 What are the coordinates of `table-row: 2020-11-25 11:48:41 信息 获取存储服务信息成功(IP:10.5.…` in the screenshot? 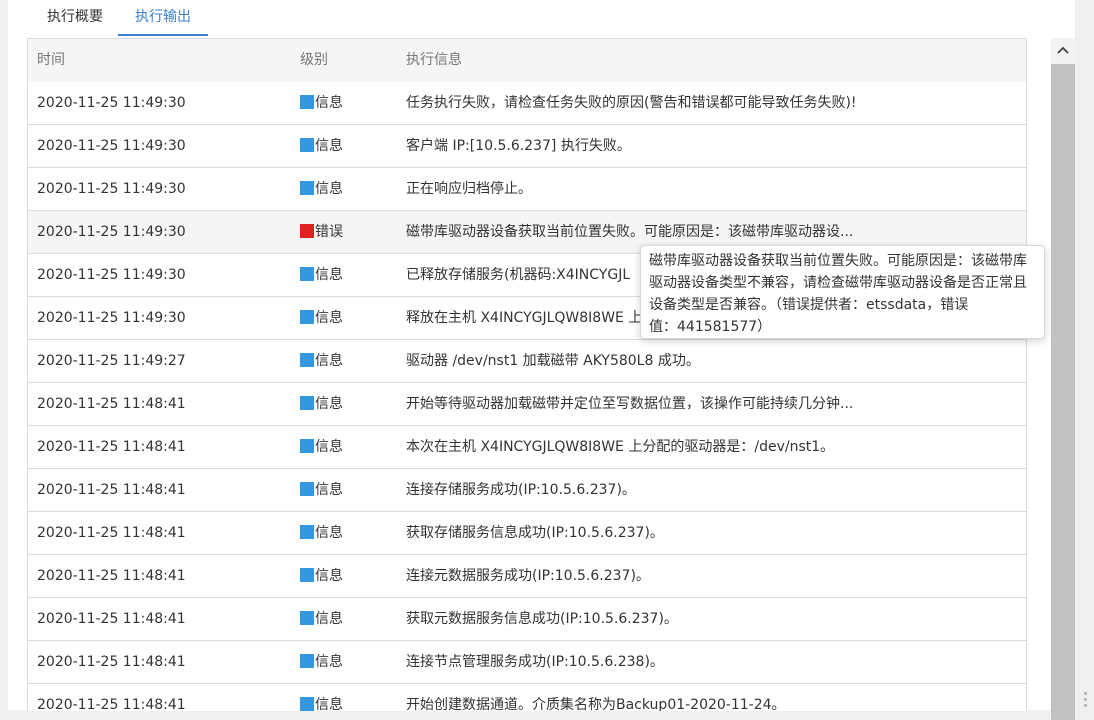 It's located at (527, 533).